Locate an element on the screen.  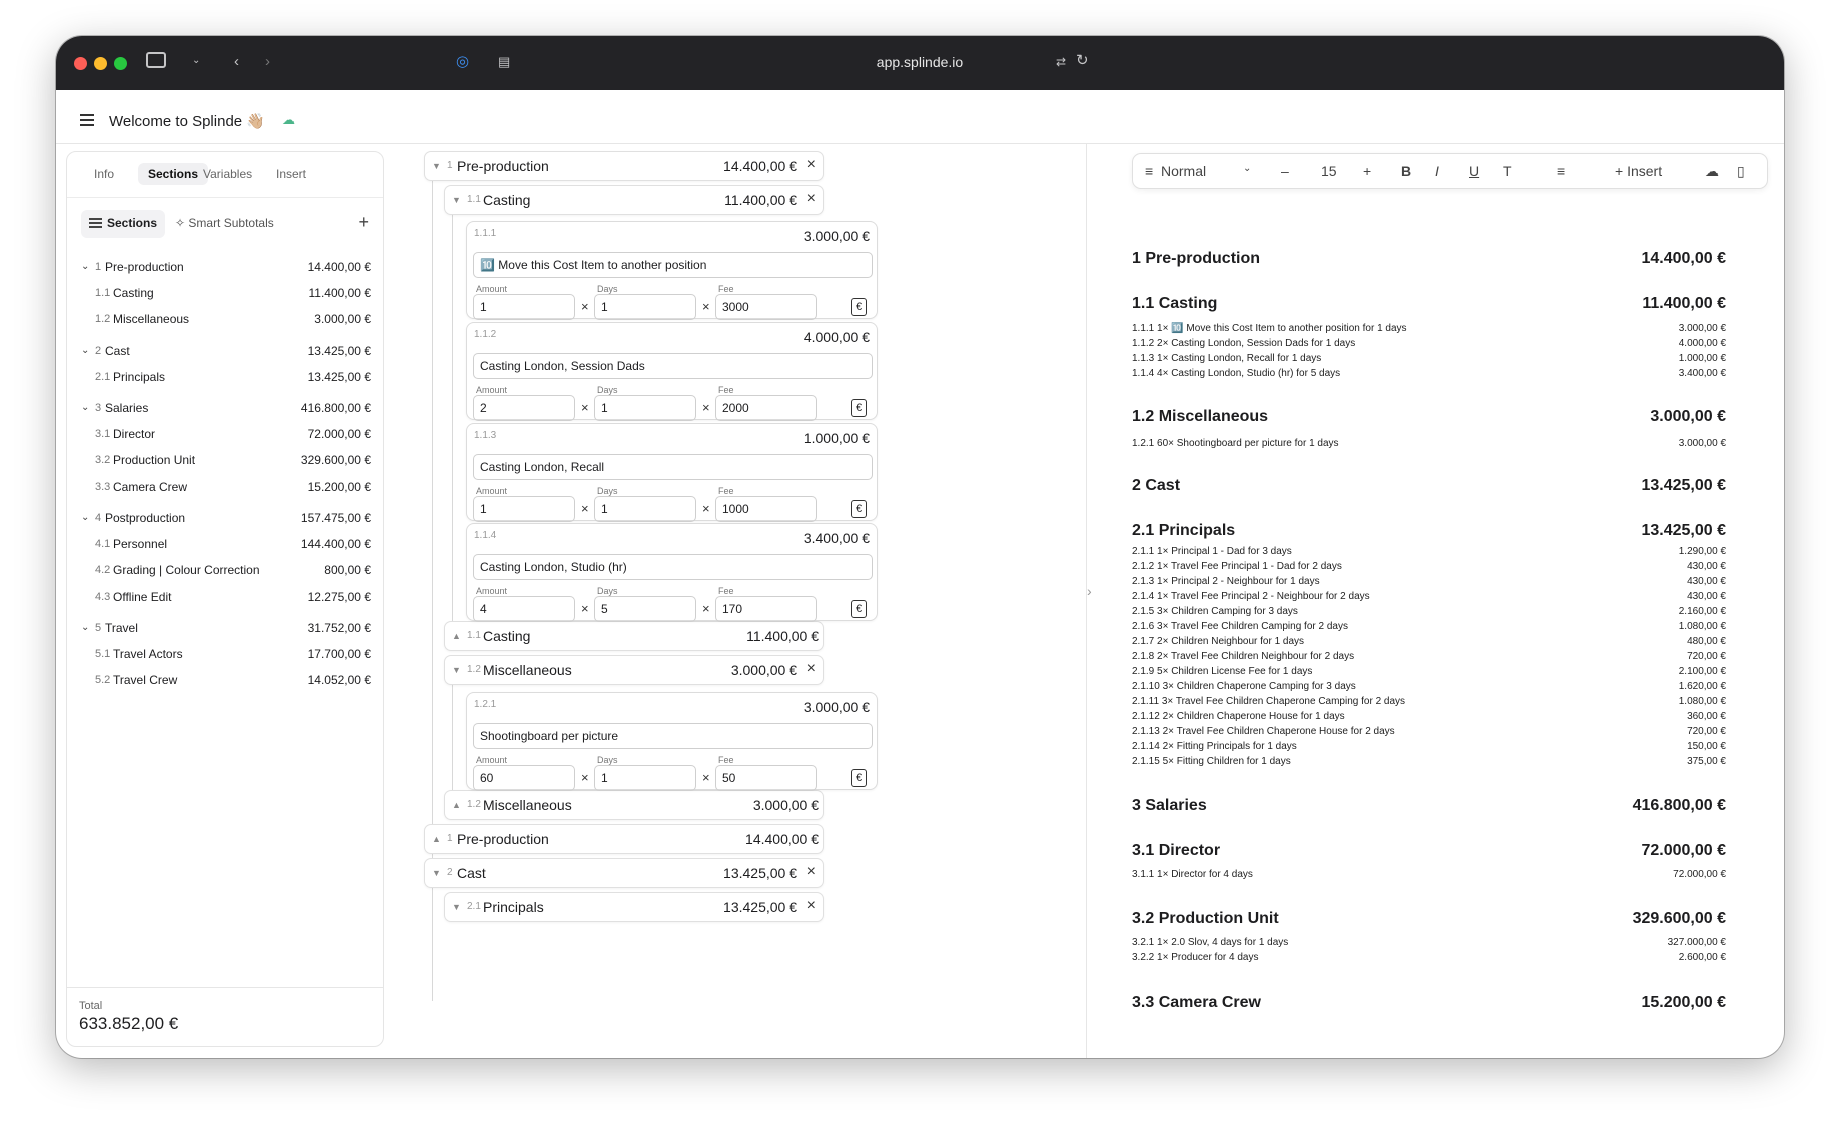
add-section-button: + is located at coordinates (363, 222).